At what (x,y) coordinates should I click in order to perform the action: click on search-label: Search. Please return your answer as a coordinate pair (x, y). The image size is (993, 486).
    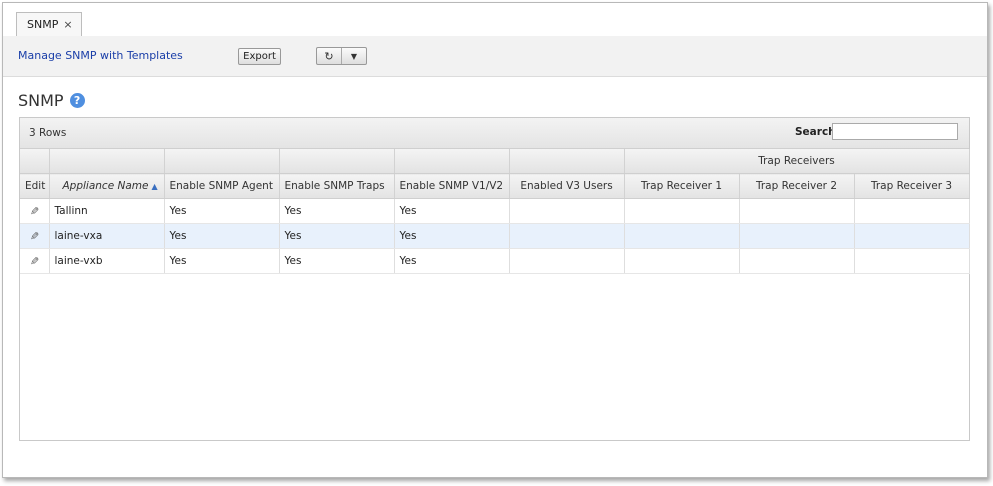
    Looking at the image, I should click on (815, 132).